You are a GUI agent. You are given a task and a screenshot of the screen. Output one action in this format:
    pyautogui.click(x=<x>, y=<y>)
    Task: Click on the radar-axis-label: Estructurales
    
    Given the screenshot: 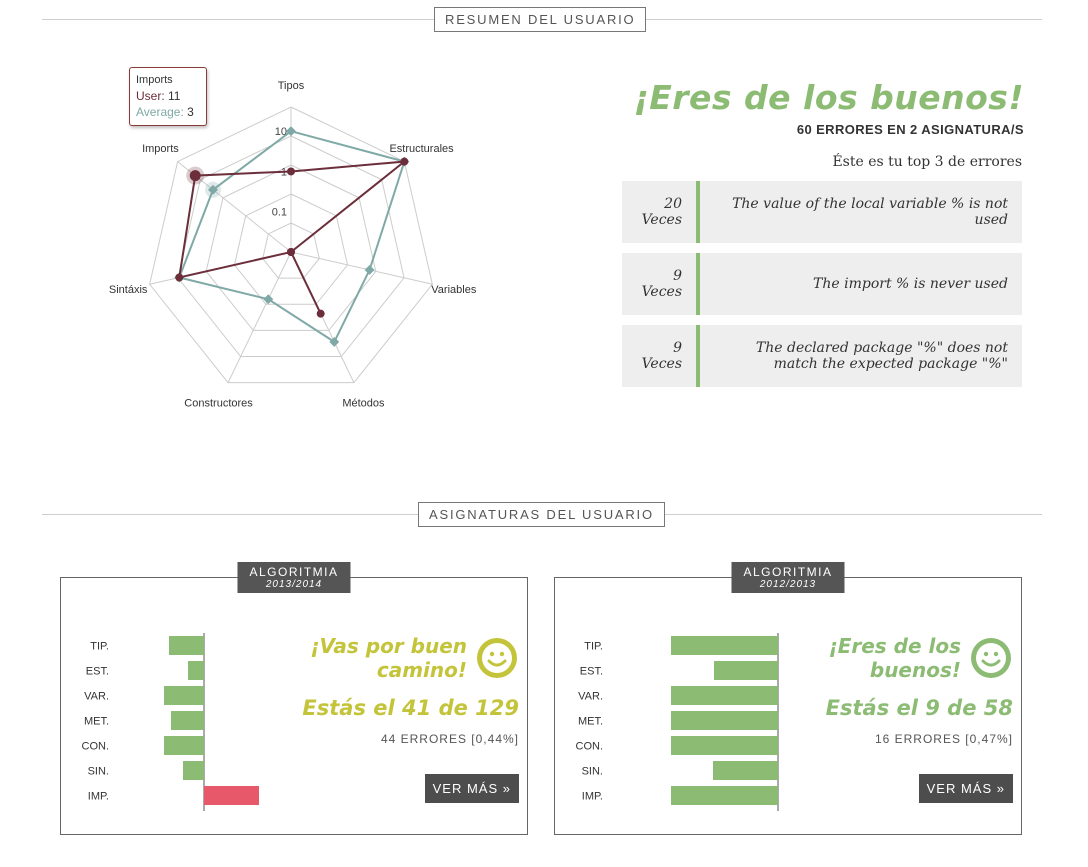 What is the action you would take?
    pyautogui.click(x=421, y=149)
    